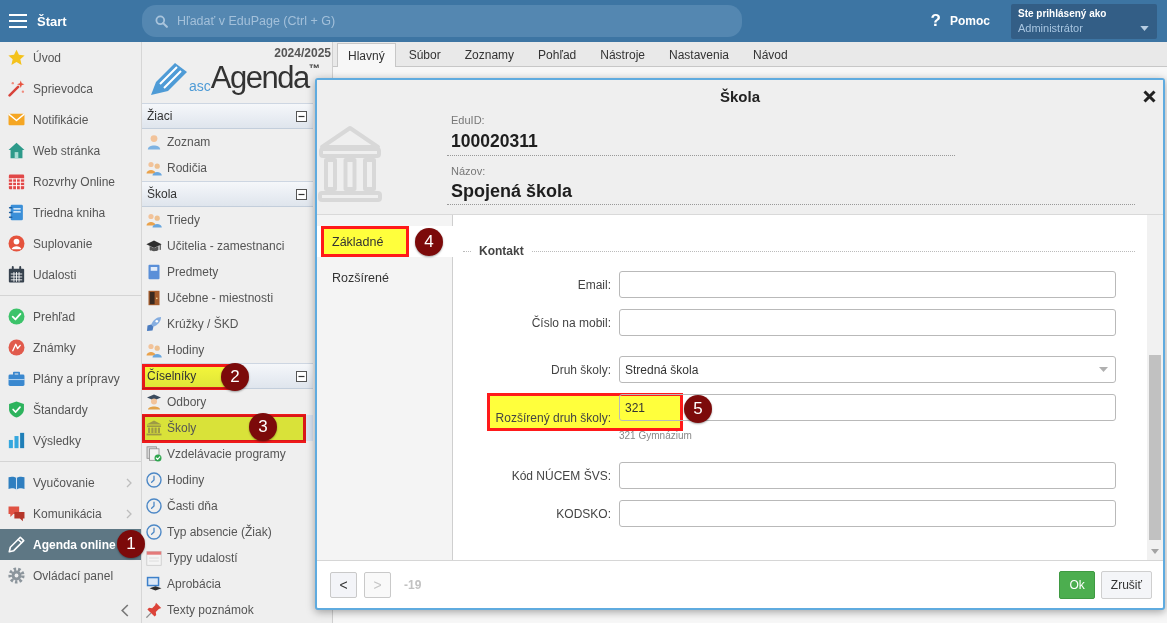  Describe the element at coordinates (580, 369) in the screenshot. I see `field-label: Druh školy:` at that location.